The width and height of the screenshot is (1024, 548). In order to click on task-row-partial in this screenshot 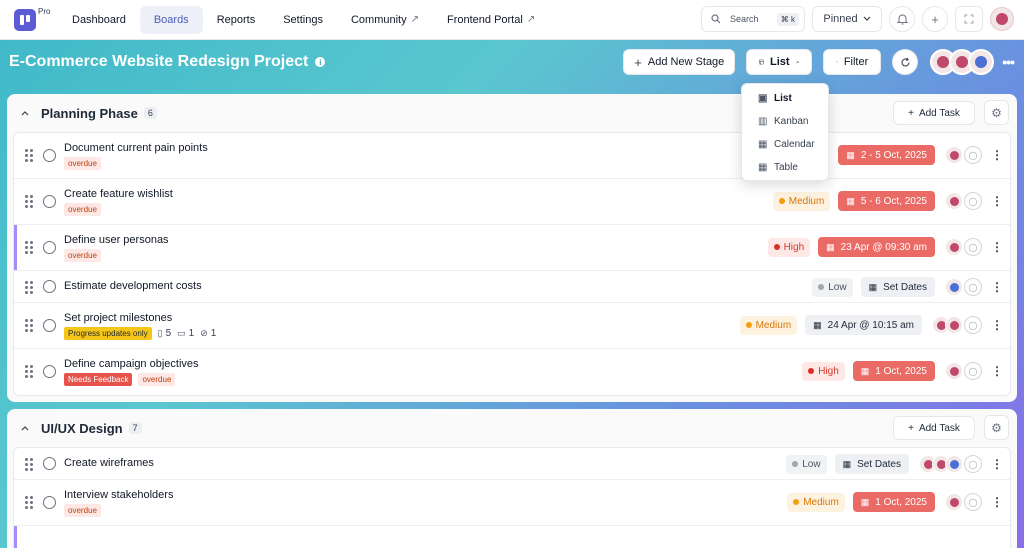, I will do `click(512, 537)`.